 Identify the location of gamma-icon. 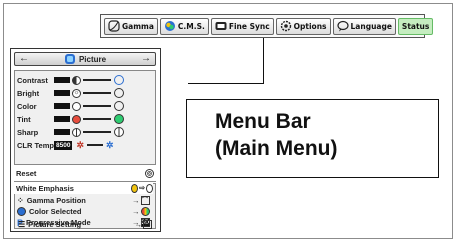
(114, 26).